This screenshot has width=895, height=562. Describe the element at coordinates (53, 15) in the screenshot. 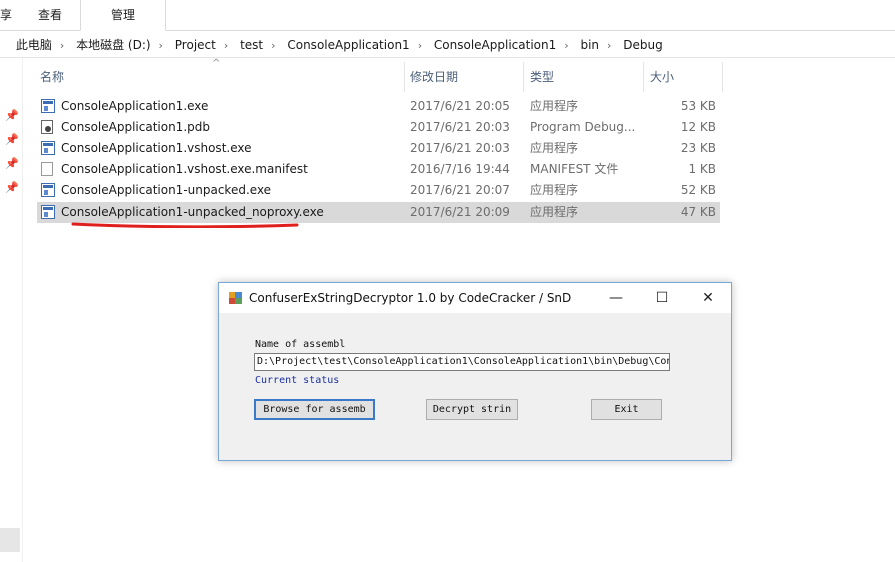

I see `tab-view: 查看` at that location.